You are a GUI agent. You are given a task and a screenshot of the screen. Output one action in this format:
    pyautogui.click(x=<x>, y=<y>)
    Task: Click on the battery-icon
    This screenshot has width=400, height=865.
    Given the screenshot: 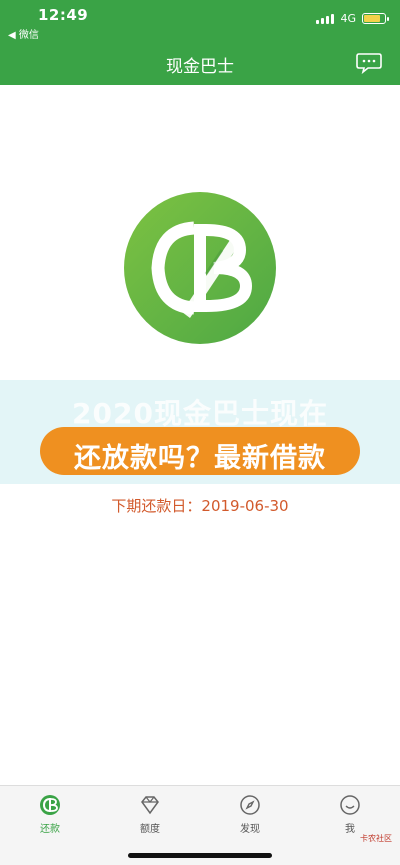 What is the action you would take?
    pyautogui.click(x=375, y=18)
    